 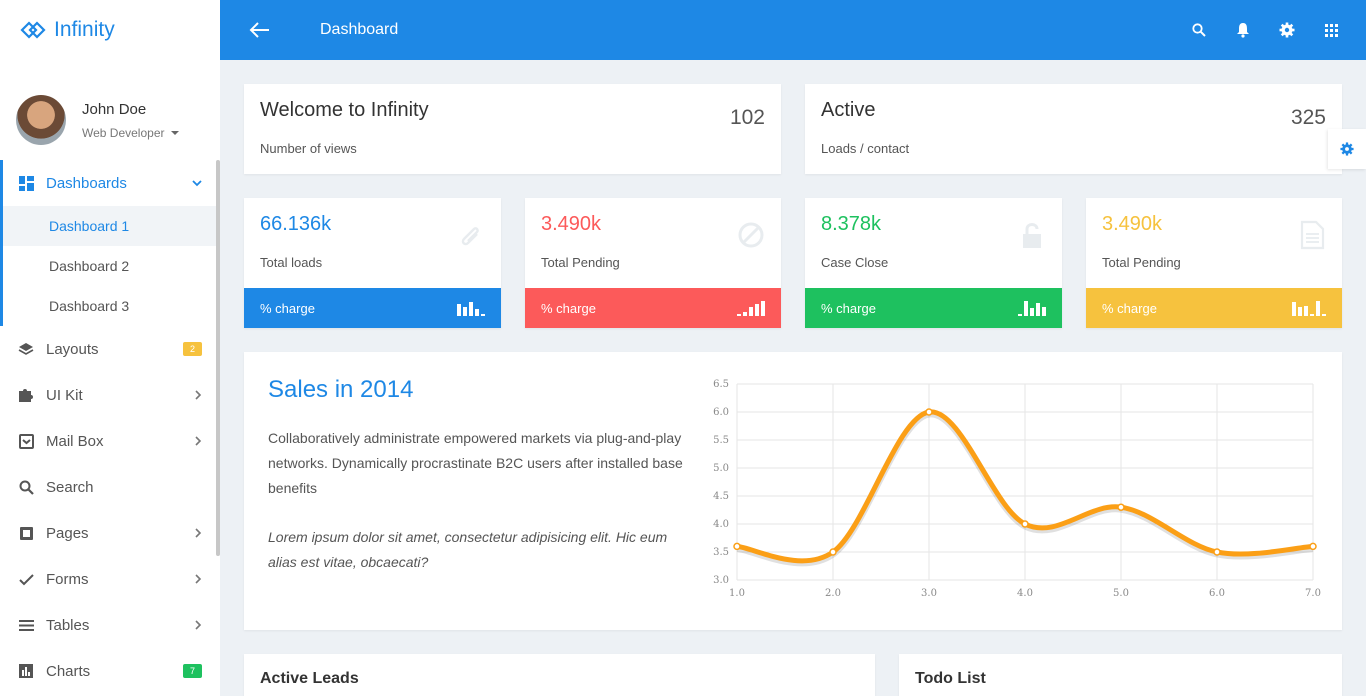 I want to click on sidebar-item-label: Mail Box, so click(x=75, y=441).